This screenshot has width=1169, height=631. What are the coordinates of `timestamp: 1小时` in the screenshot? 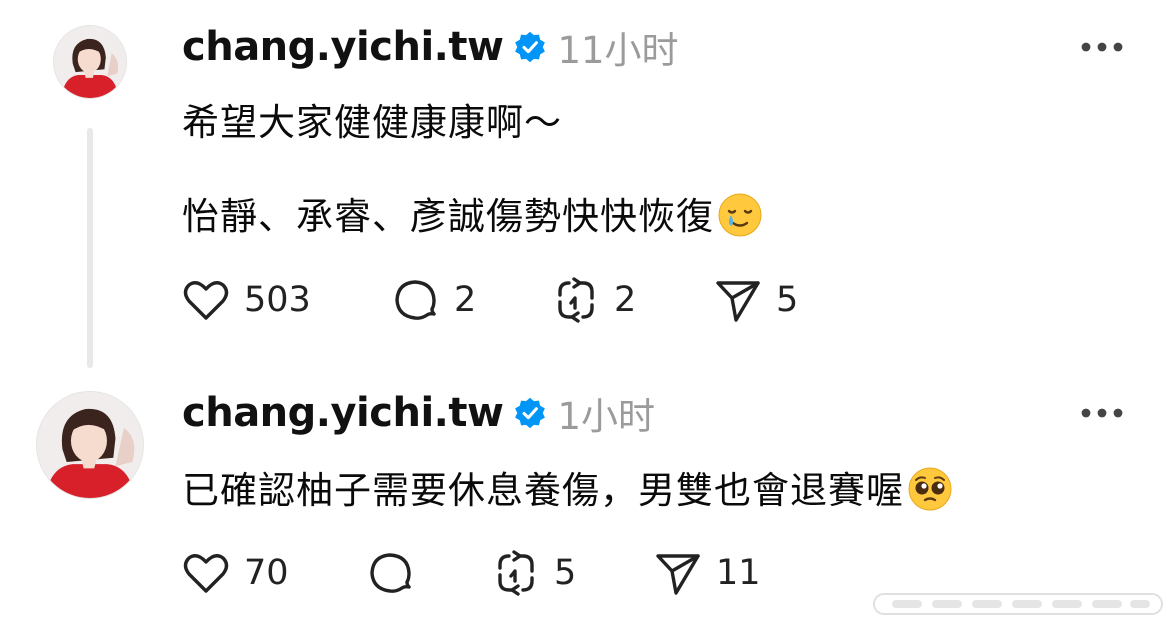 It's located at (606, 416).